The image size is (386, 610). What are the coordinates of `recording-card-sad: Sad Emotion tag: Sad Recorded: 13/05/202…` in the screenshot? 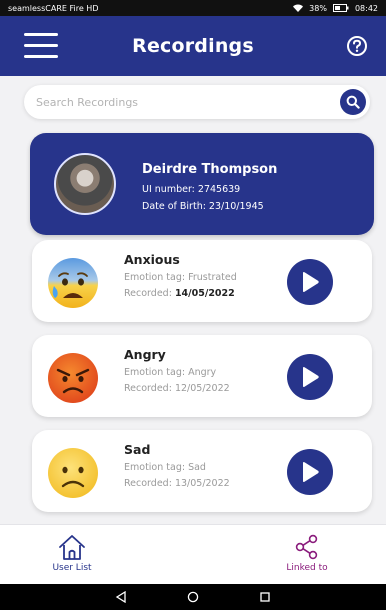 It's located at (202, 471).